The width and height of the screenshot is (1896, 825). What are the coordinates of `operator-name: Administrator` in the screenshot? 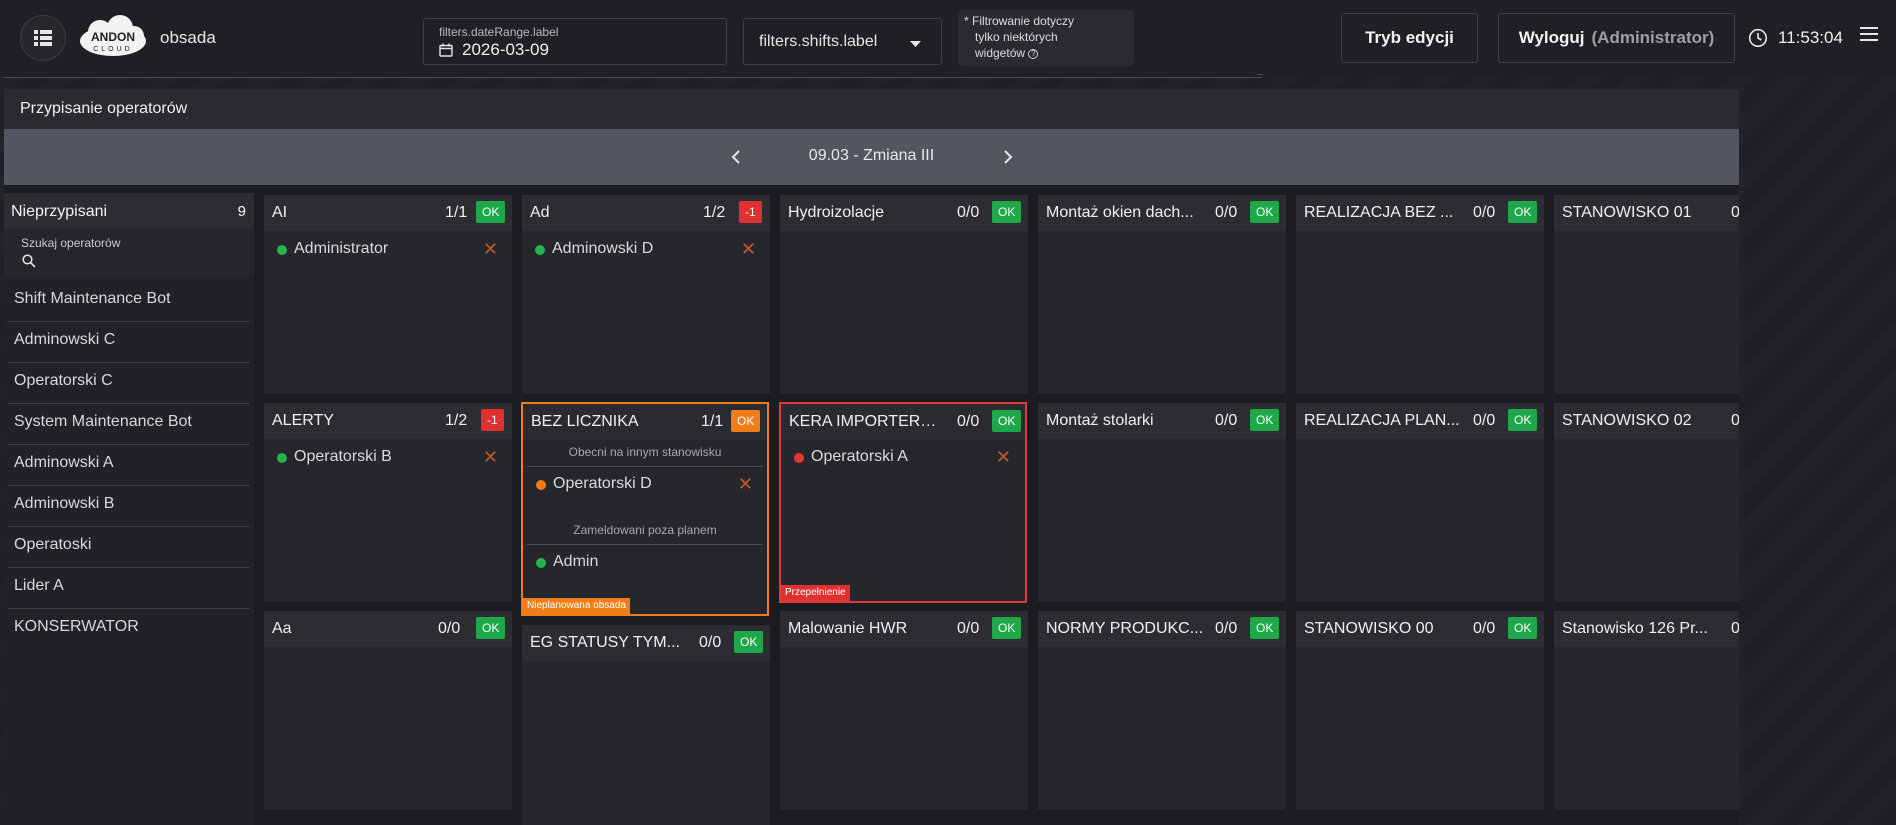 It's located at (341, 248).